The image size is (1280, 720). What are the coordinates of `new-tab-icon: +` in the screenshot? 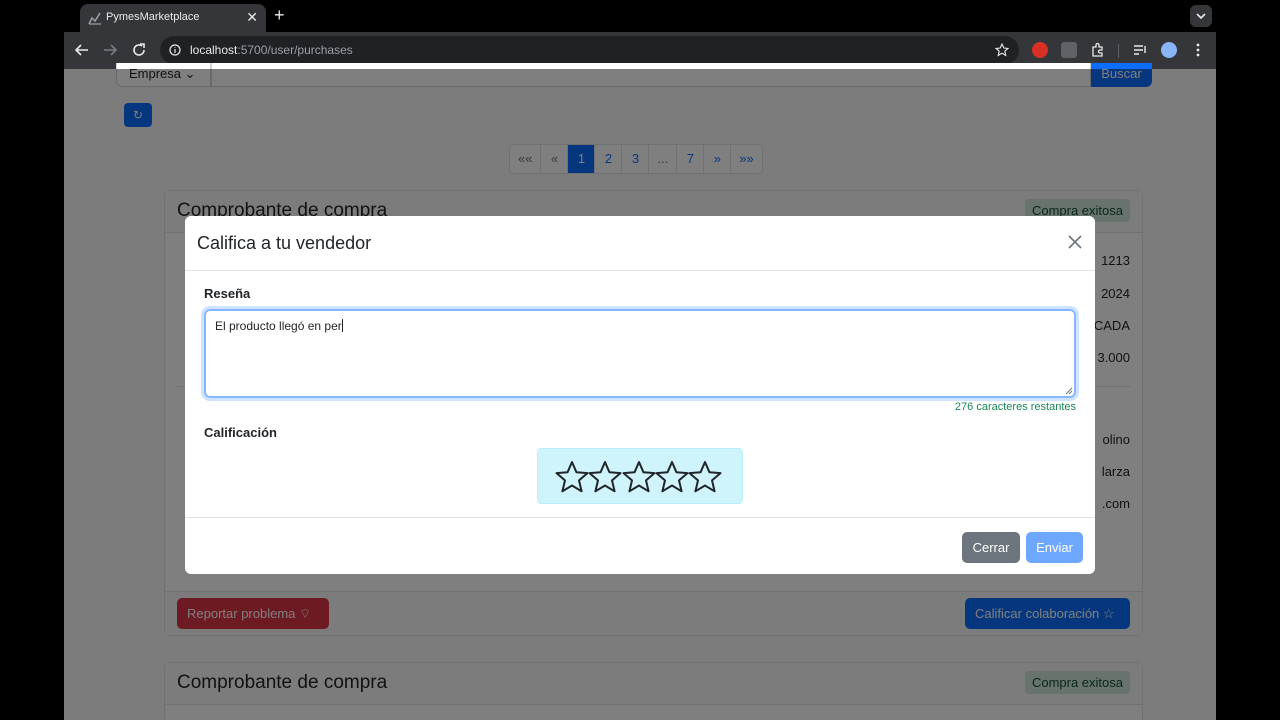 It's located at (279, 15).